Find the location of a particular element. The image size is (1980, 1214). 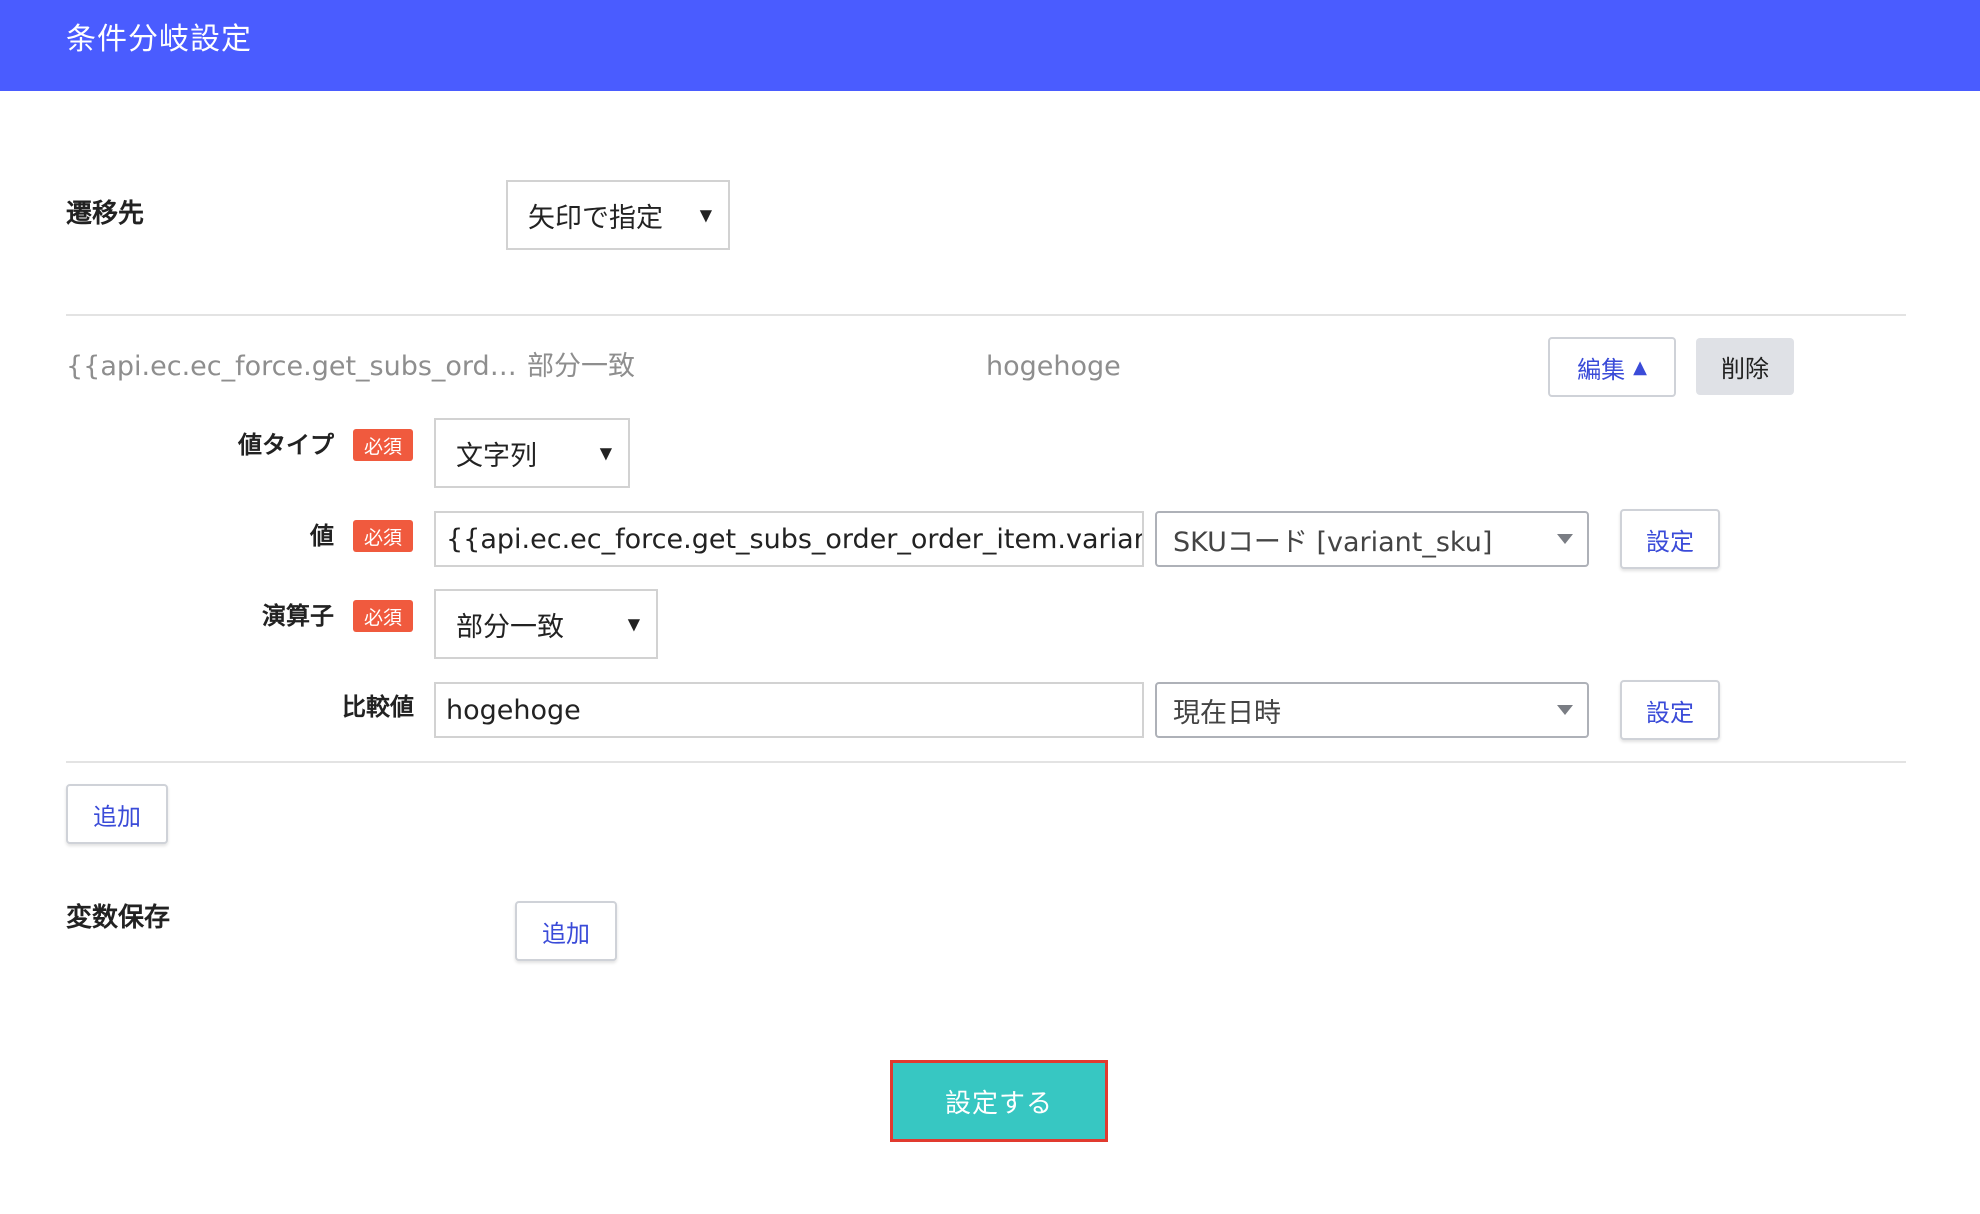

edit-button: 編集 ▲ is located at coordinates (1612, 367).